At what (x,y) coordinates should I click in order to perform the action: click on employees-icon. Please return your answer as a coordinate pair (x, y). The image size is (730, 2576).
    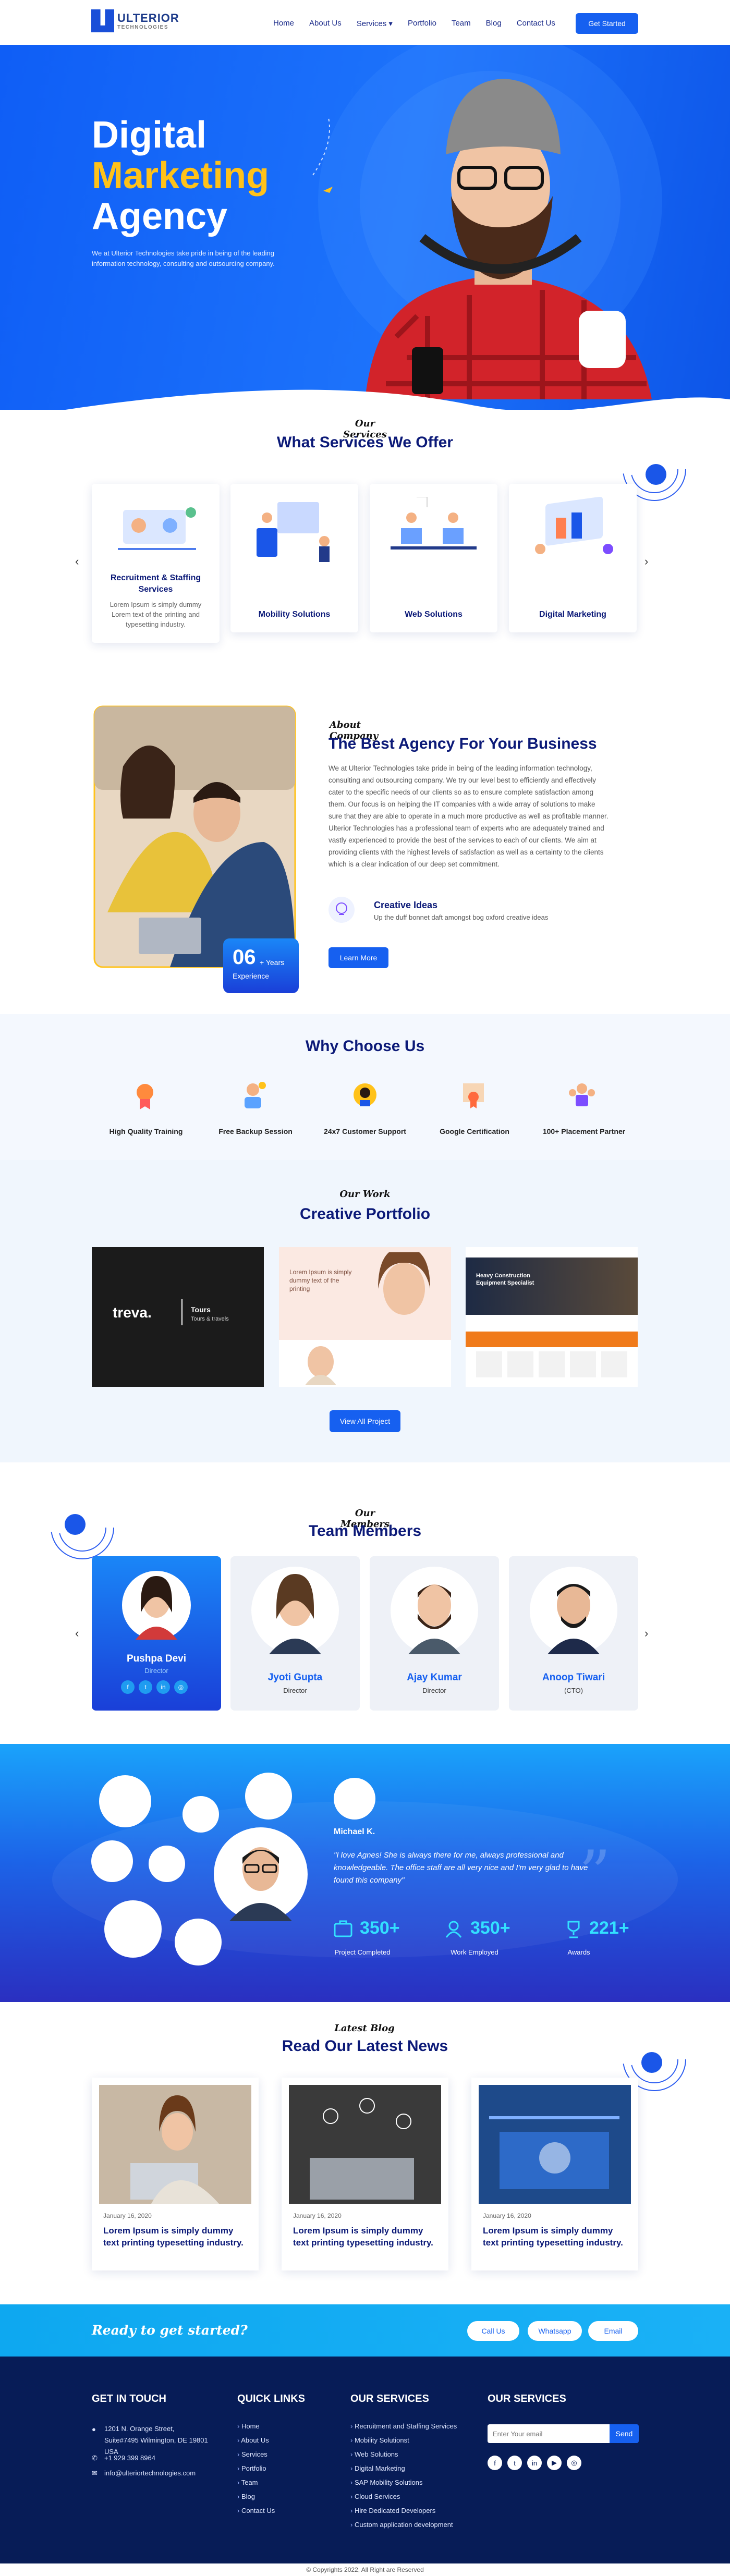
    Looking at the image, I should click on (454, 1929).